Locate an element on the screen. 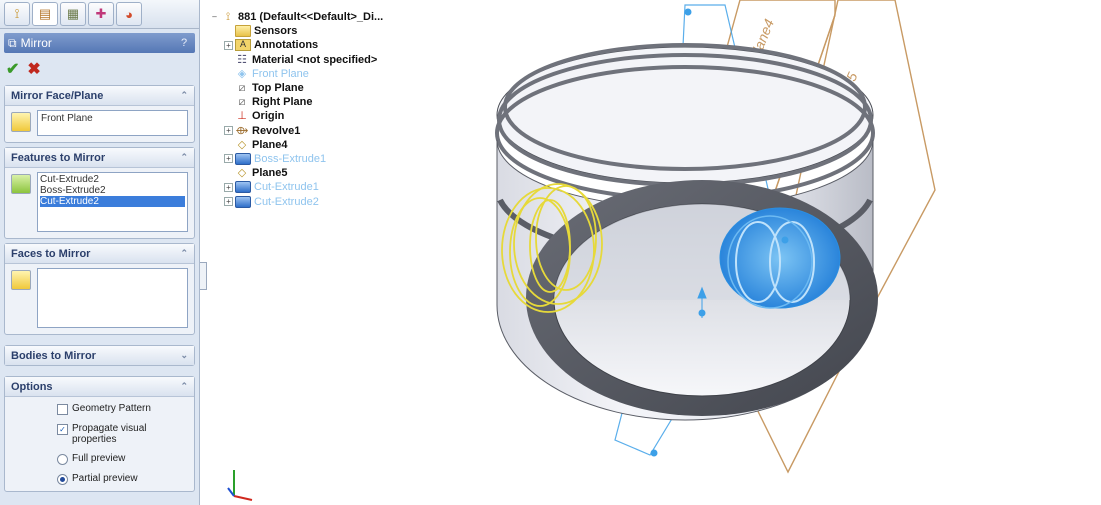 This screenshot has width=1101, height=505. option-label: Full preview is located at coordinates (99, 458).